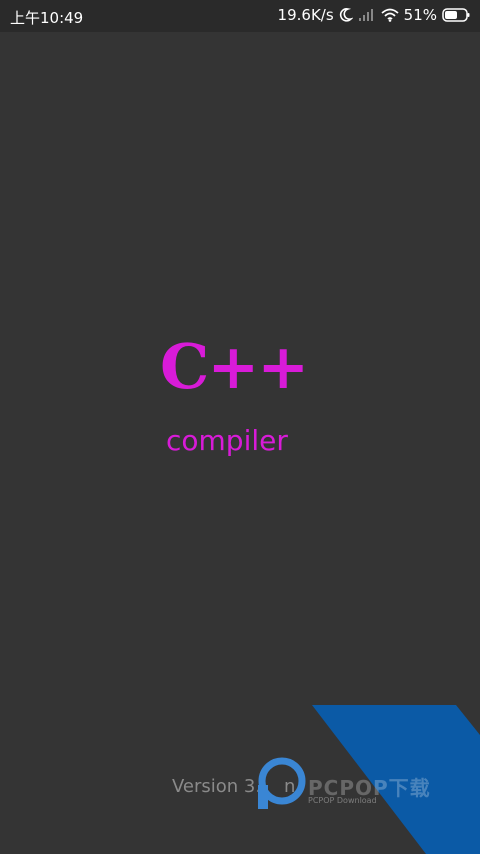  What do you see at coordinates (282, 783) in the screenshot?
I see `pcpop-logo-icon` at bounding box center [282, 783].